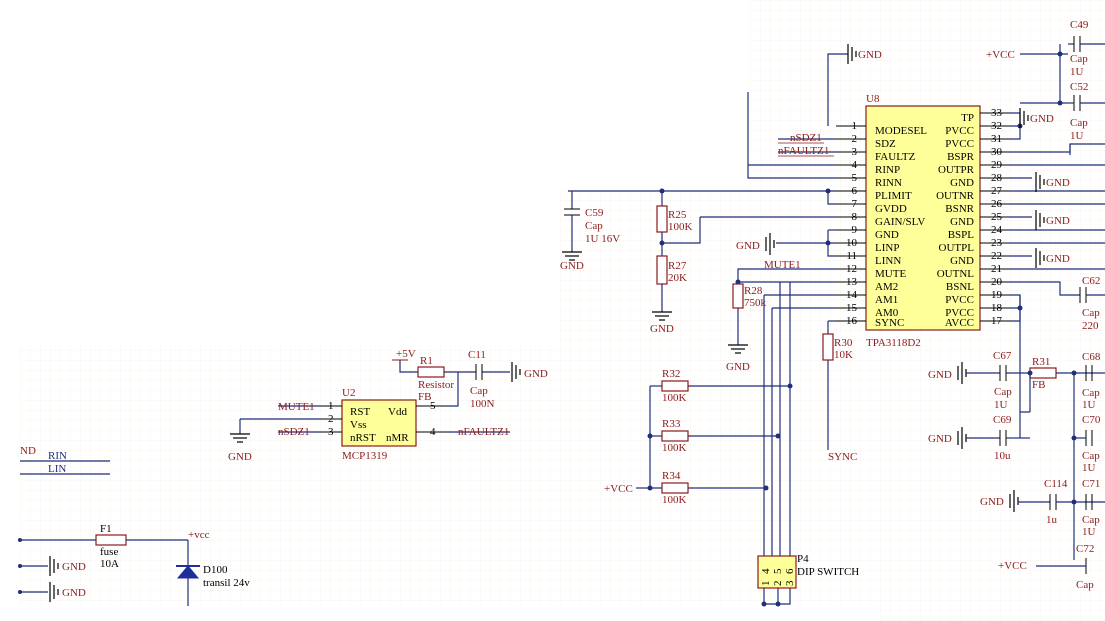  Describe the element at coordinates (855, 230) in the screenshot. I see `svg-text: 9` at that location.